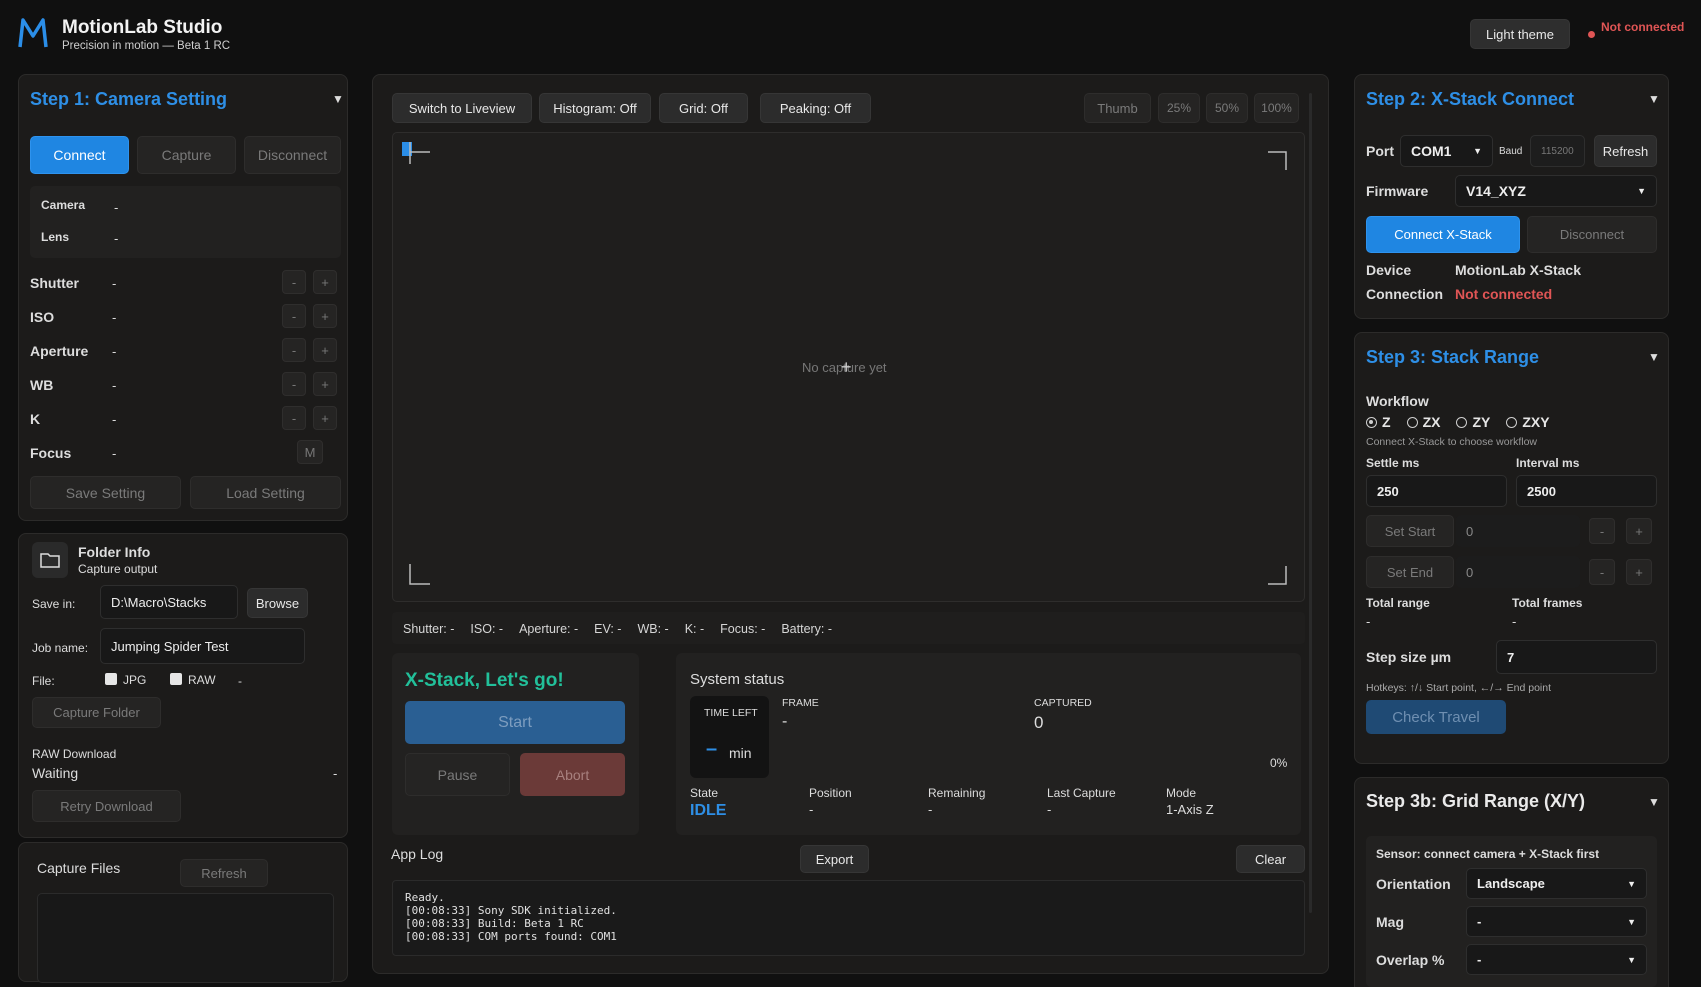 The height and width of the screenshot is (987, 1701). I want to click on workflow-option-label: ZX, so click(1431, 422).